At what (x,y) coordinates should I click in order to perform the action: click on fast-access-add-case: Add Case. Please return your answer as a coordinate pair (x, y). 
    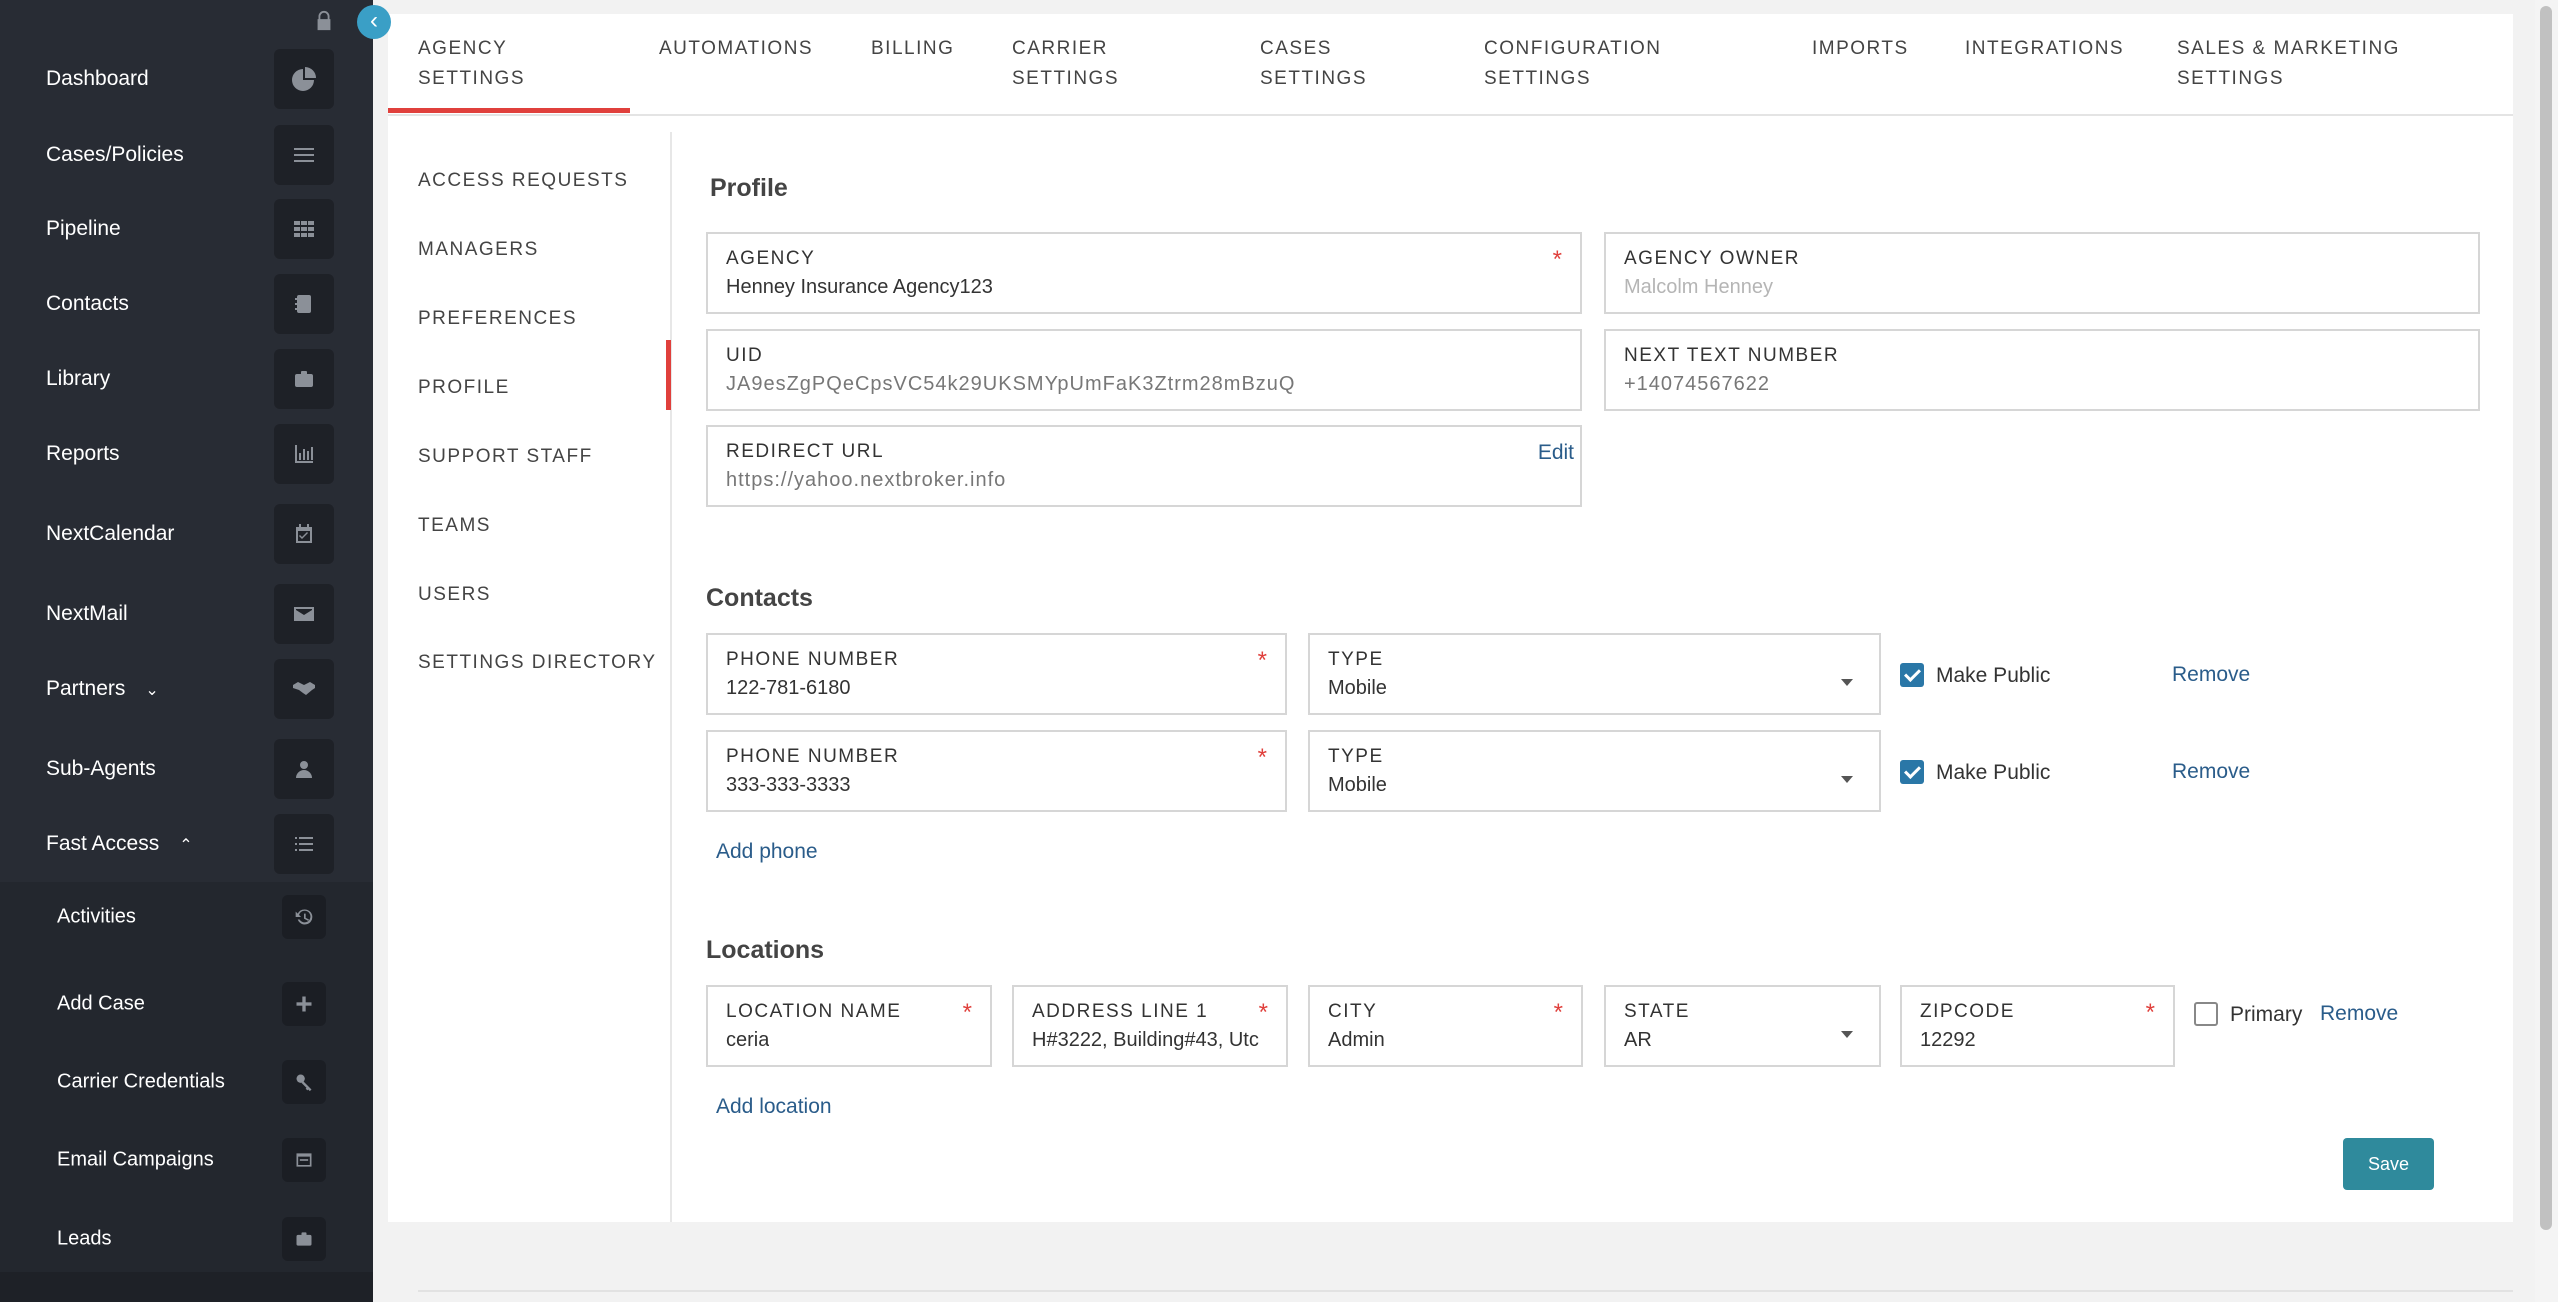
    Looking at the image, I should click on (186, 1004).